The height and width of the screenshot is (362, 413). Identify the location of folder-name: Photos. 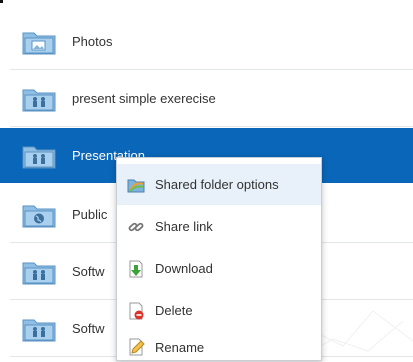
(92, 41).